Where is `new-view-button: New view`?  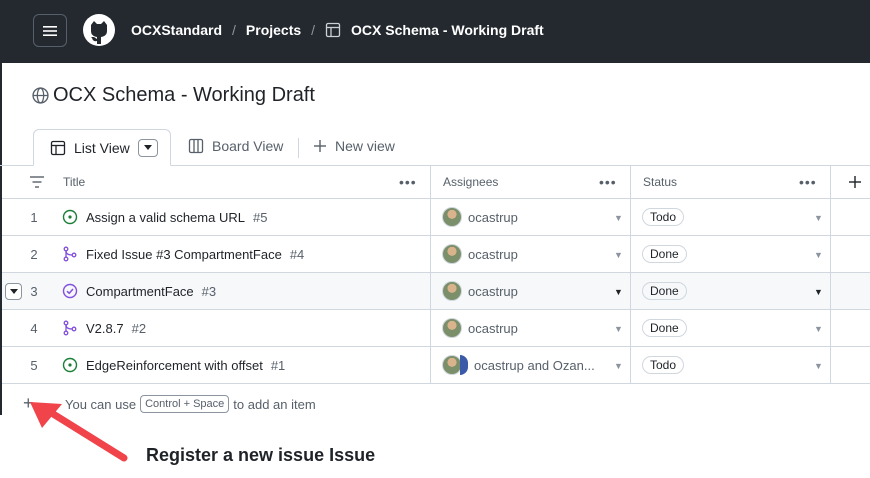 new-view-button: New view is located at coordinates (354, 146).